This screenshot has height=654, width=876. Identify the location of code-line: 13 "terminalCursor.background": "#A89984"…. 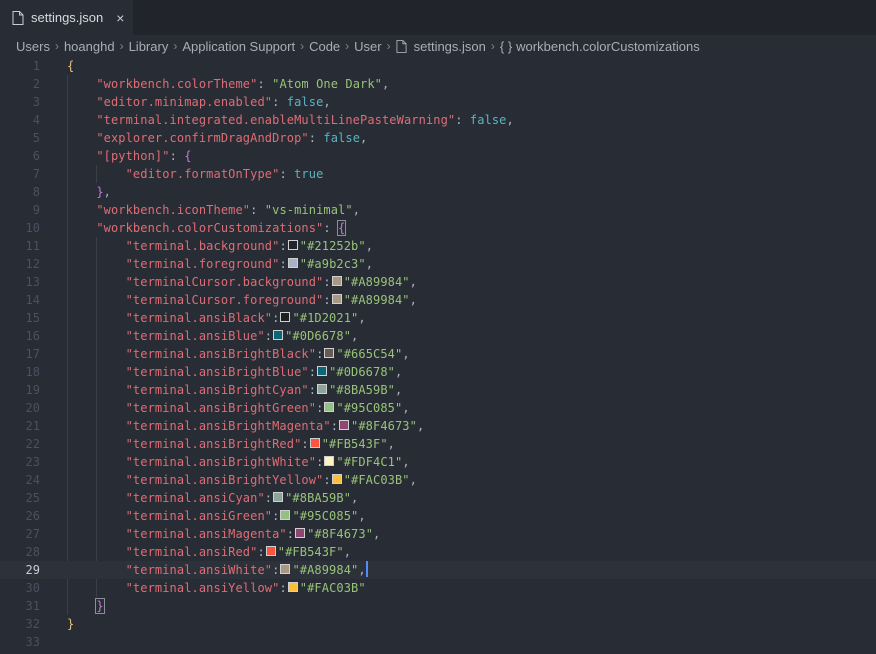
(438, 282).